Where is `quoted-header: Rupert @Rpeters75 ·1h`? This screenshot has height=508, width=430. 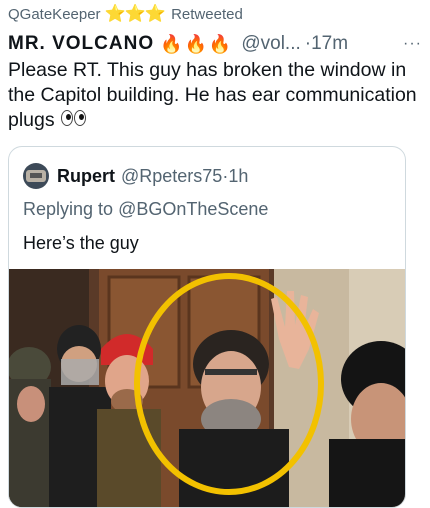
quoted-header: Rupert @Rpeters75 ·1h is located at coordinates (135, 176).